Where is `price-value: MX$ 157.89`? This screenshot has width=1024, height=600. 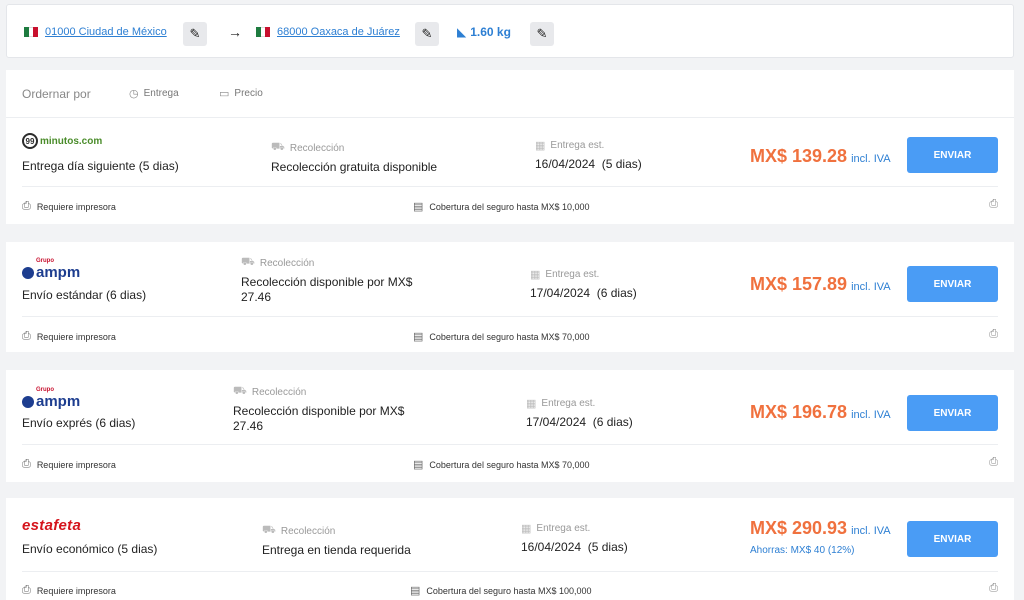 price-value: MX$ 157.89 is located at coordinates (799, 284).